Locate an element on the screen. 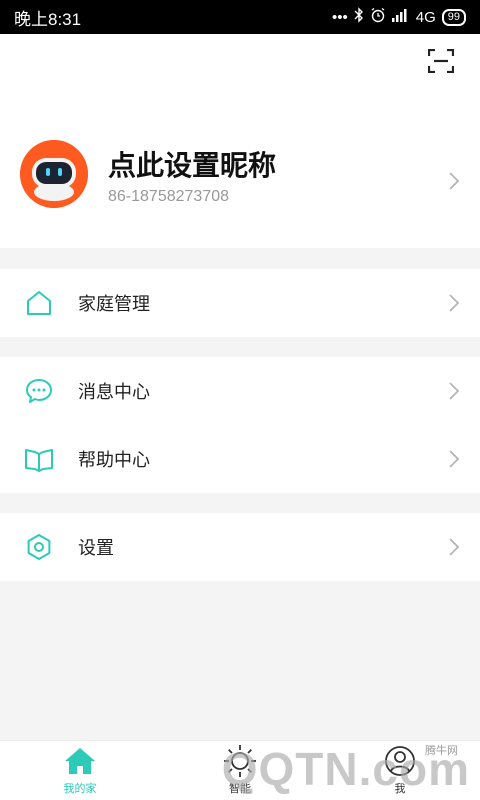  settings-hexagon-icon is located at coordinates (39, 547).